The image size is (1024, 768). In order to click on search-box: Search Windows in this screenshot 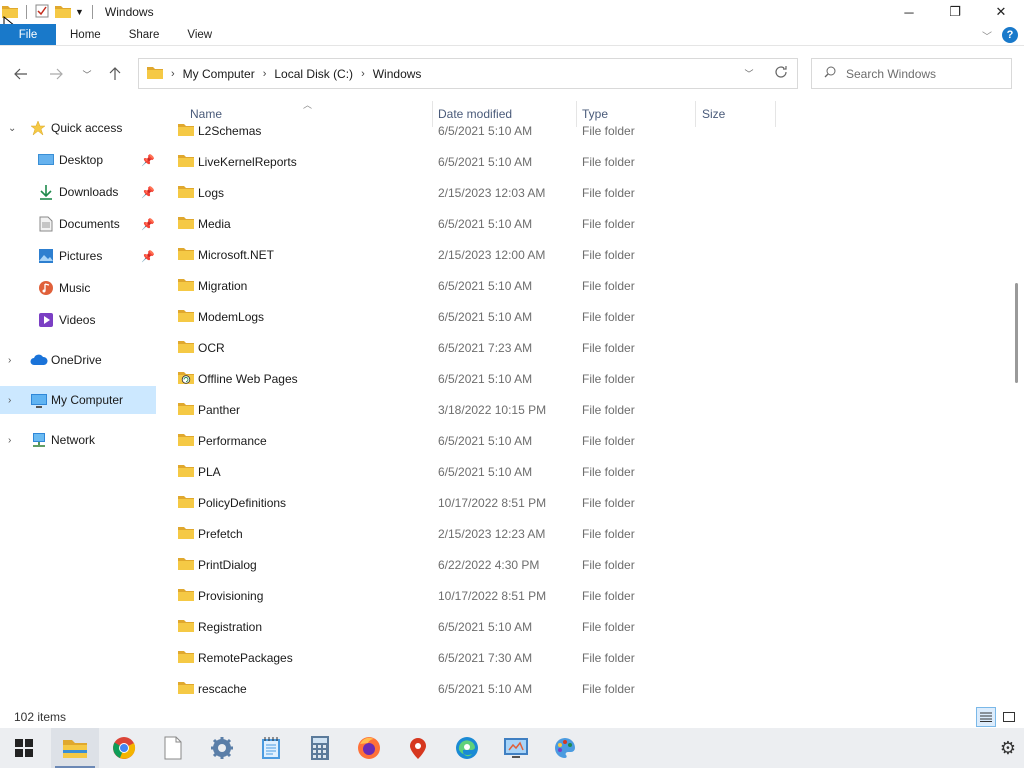, I will do `click(911, 73)`.